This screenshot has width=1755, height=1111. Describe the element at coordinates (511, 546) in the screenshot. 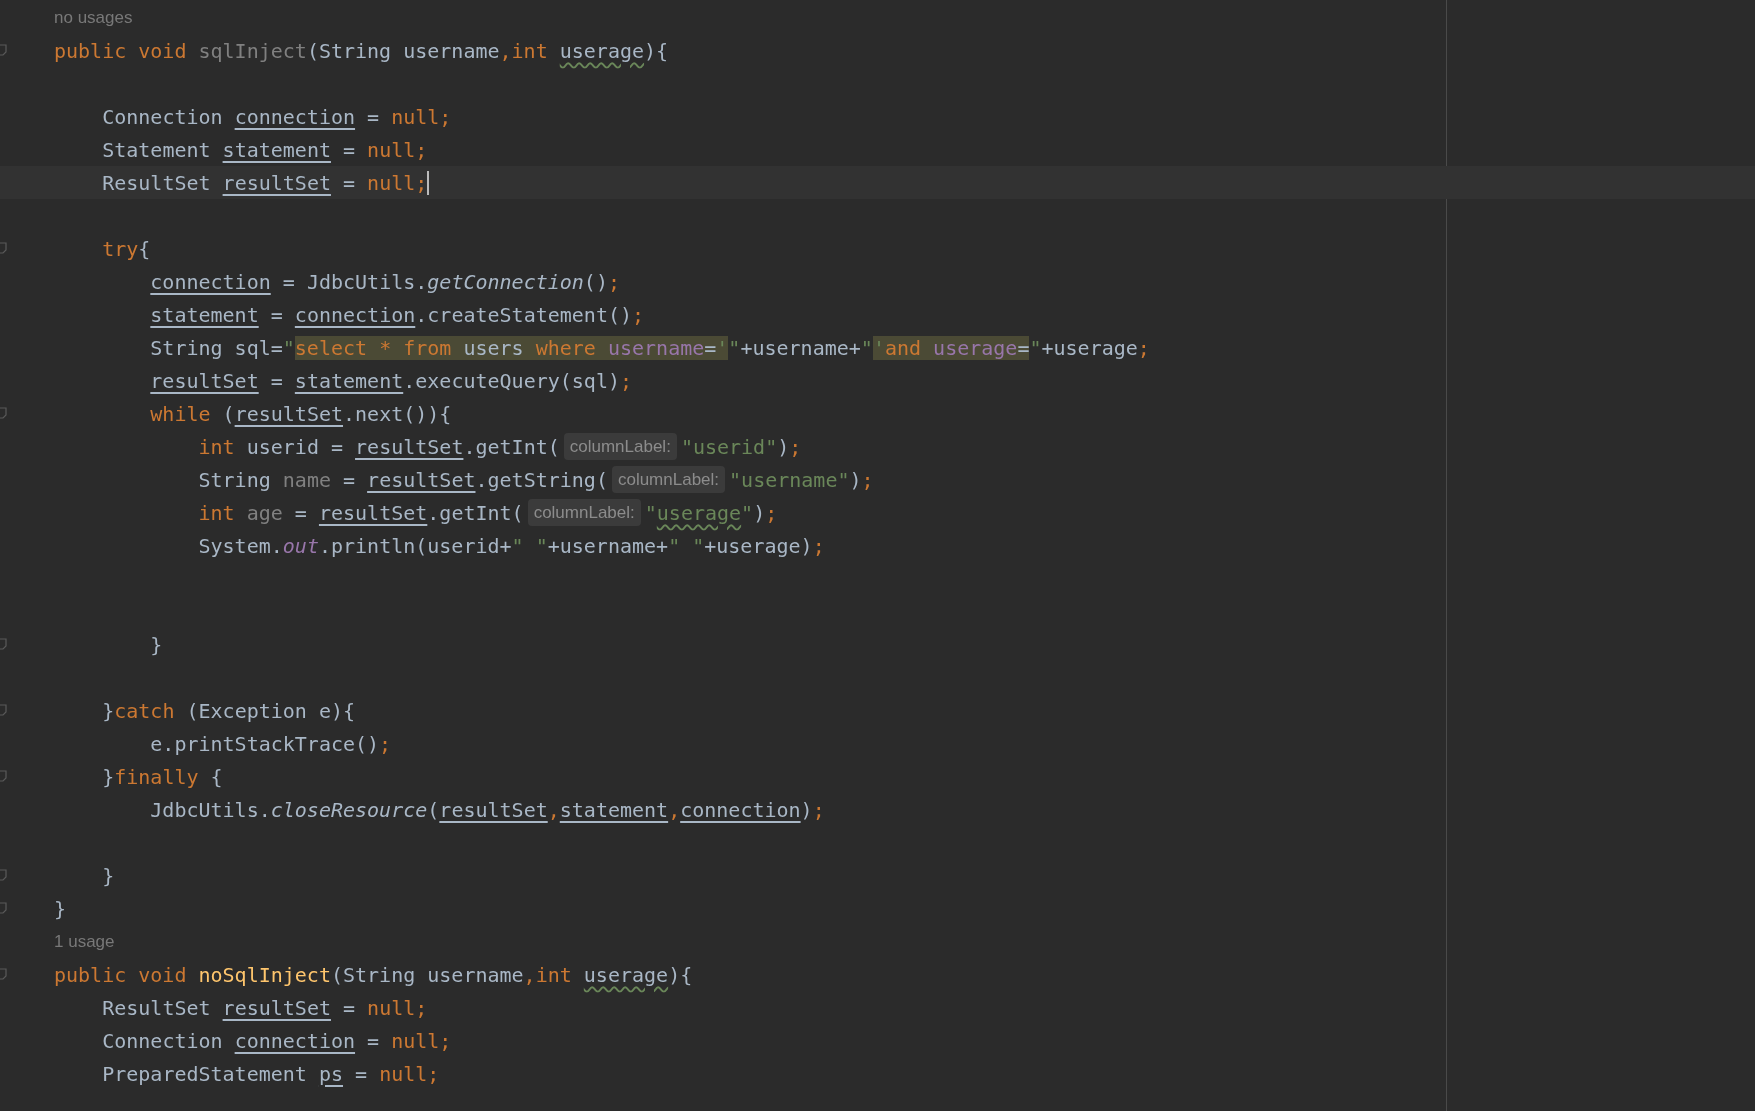

I see `code-line: System.out.println(userid+" "+username+" "+userage);` at that location.